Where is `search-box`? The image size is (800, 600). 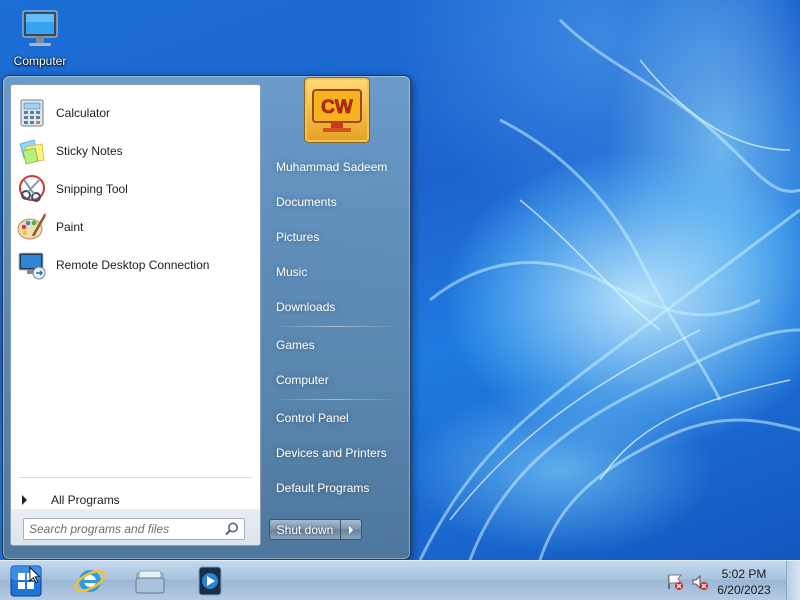
search-box is located at coordinates (134, 529).